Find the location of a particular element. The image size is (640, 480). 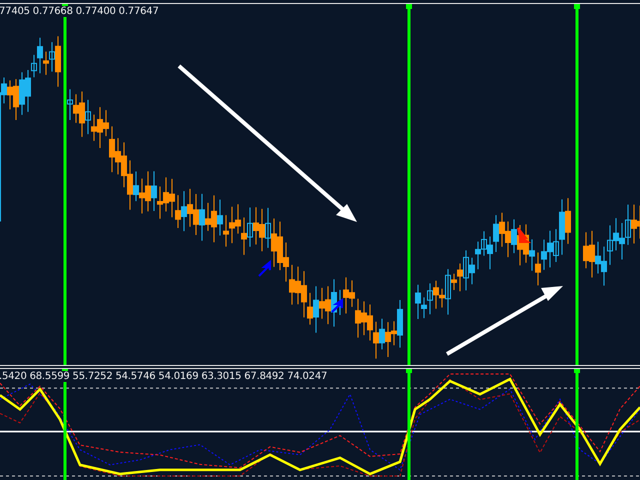

ohlc-readout: 77405 0.77668 0.77400 0.77647 is located at coordinates (79, 11).